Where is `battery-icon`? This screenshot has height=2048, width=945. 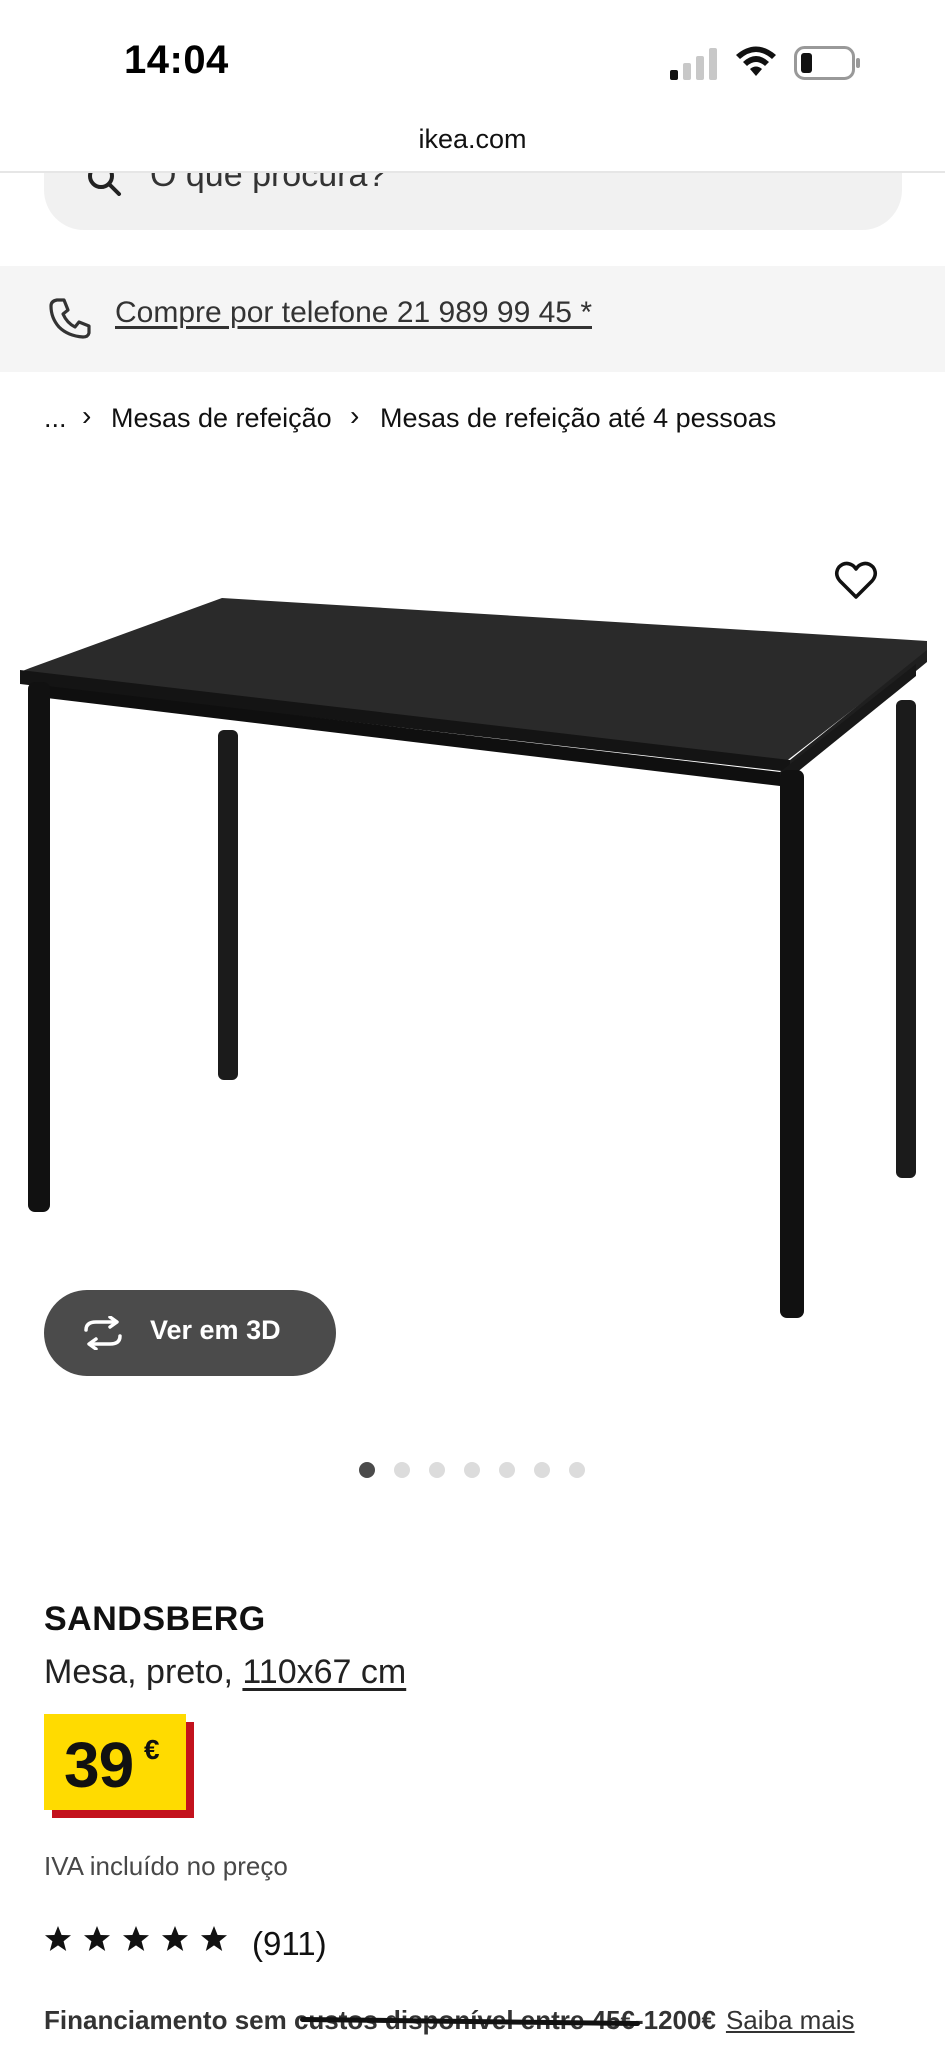 battery-icon is located at coordinates (827, 63).